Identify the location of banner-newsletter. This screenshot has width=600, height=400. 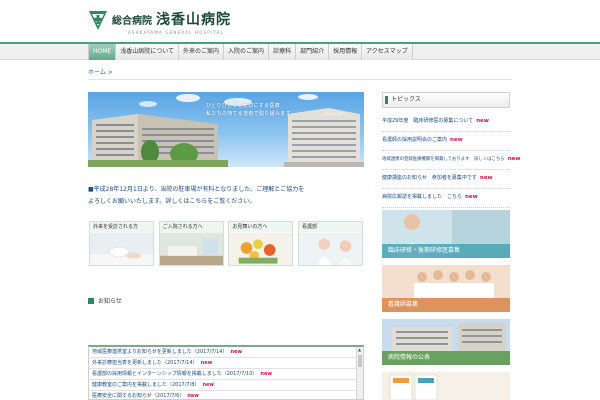
(446, 386).